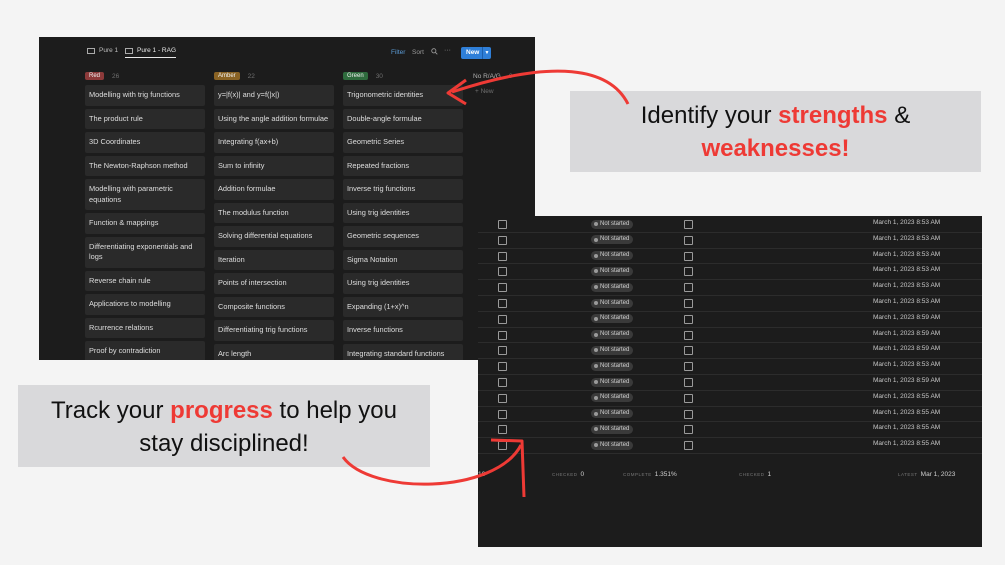 Image resolution: width=1005 pixels, height=565 pixels. What do you see at coordinates (432, 465) in the screenshot?
I see `arrow-to-table` at bounding box center [432, 465].